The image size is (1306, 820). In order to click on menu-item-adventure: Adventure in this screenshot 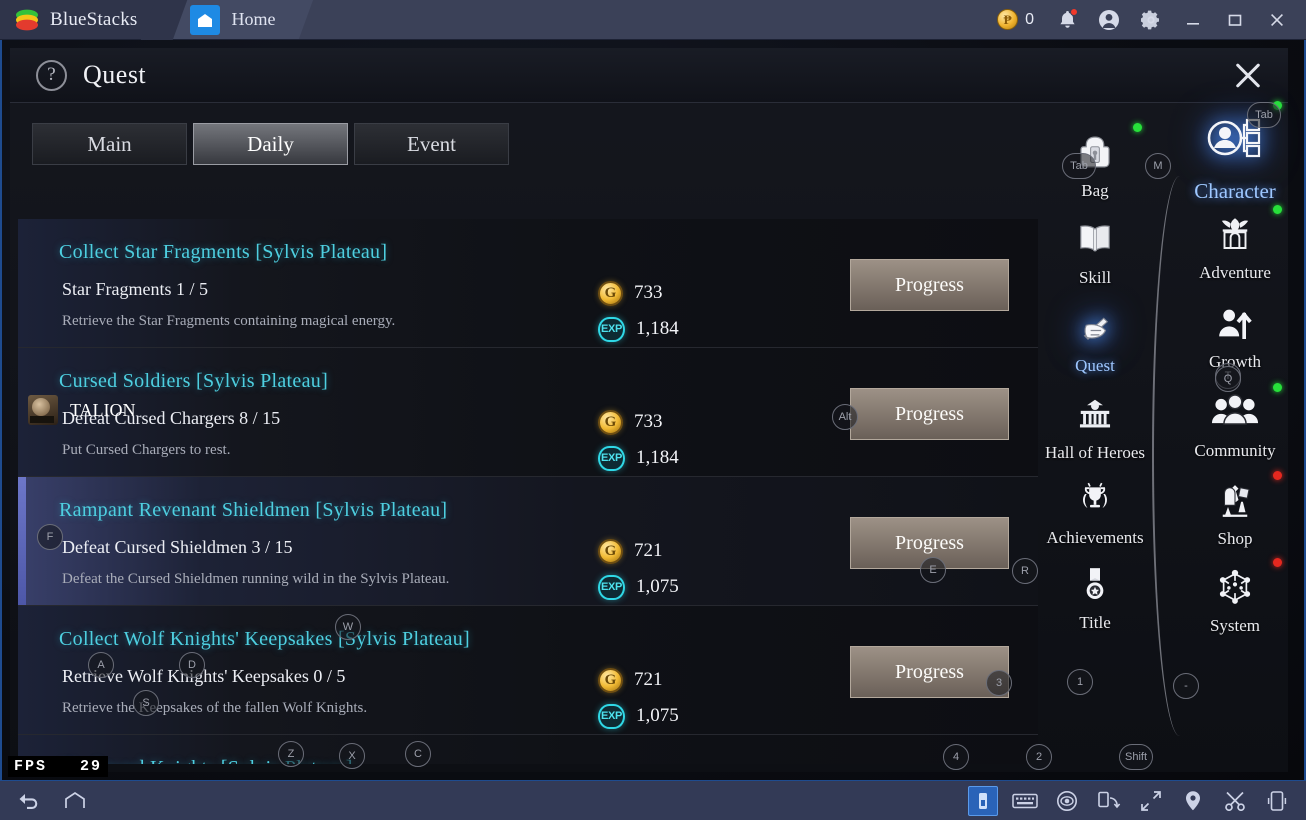, I will do `click(1235, 244)`.